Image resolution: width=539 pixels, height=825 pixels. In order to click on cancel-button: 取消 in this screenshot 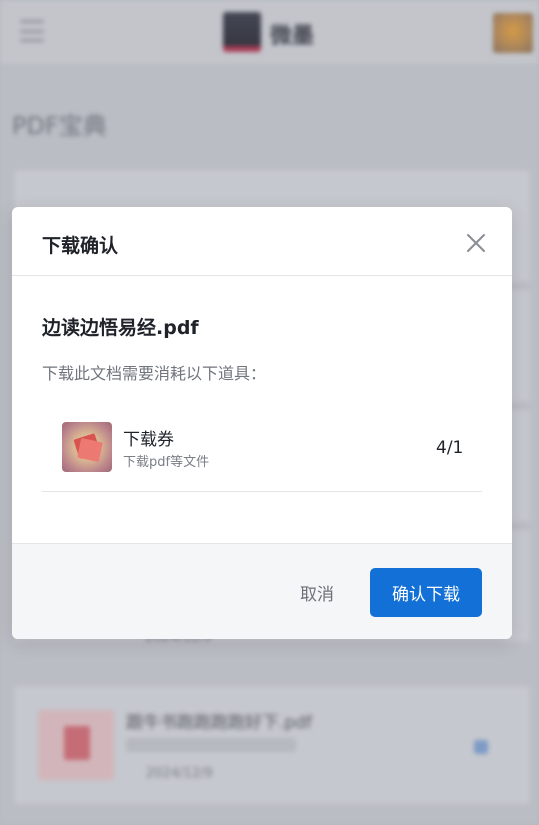, I will do `click(317, 592)`.